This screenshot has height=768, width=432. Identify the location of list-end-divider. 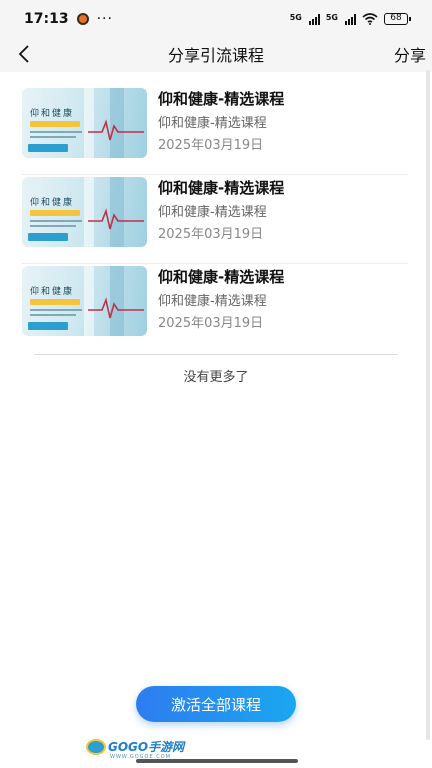
(216, 354).